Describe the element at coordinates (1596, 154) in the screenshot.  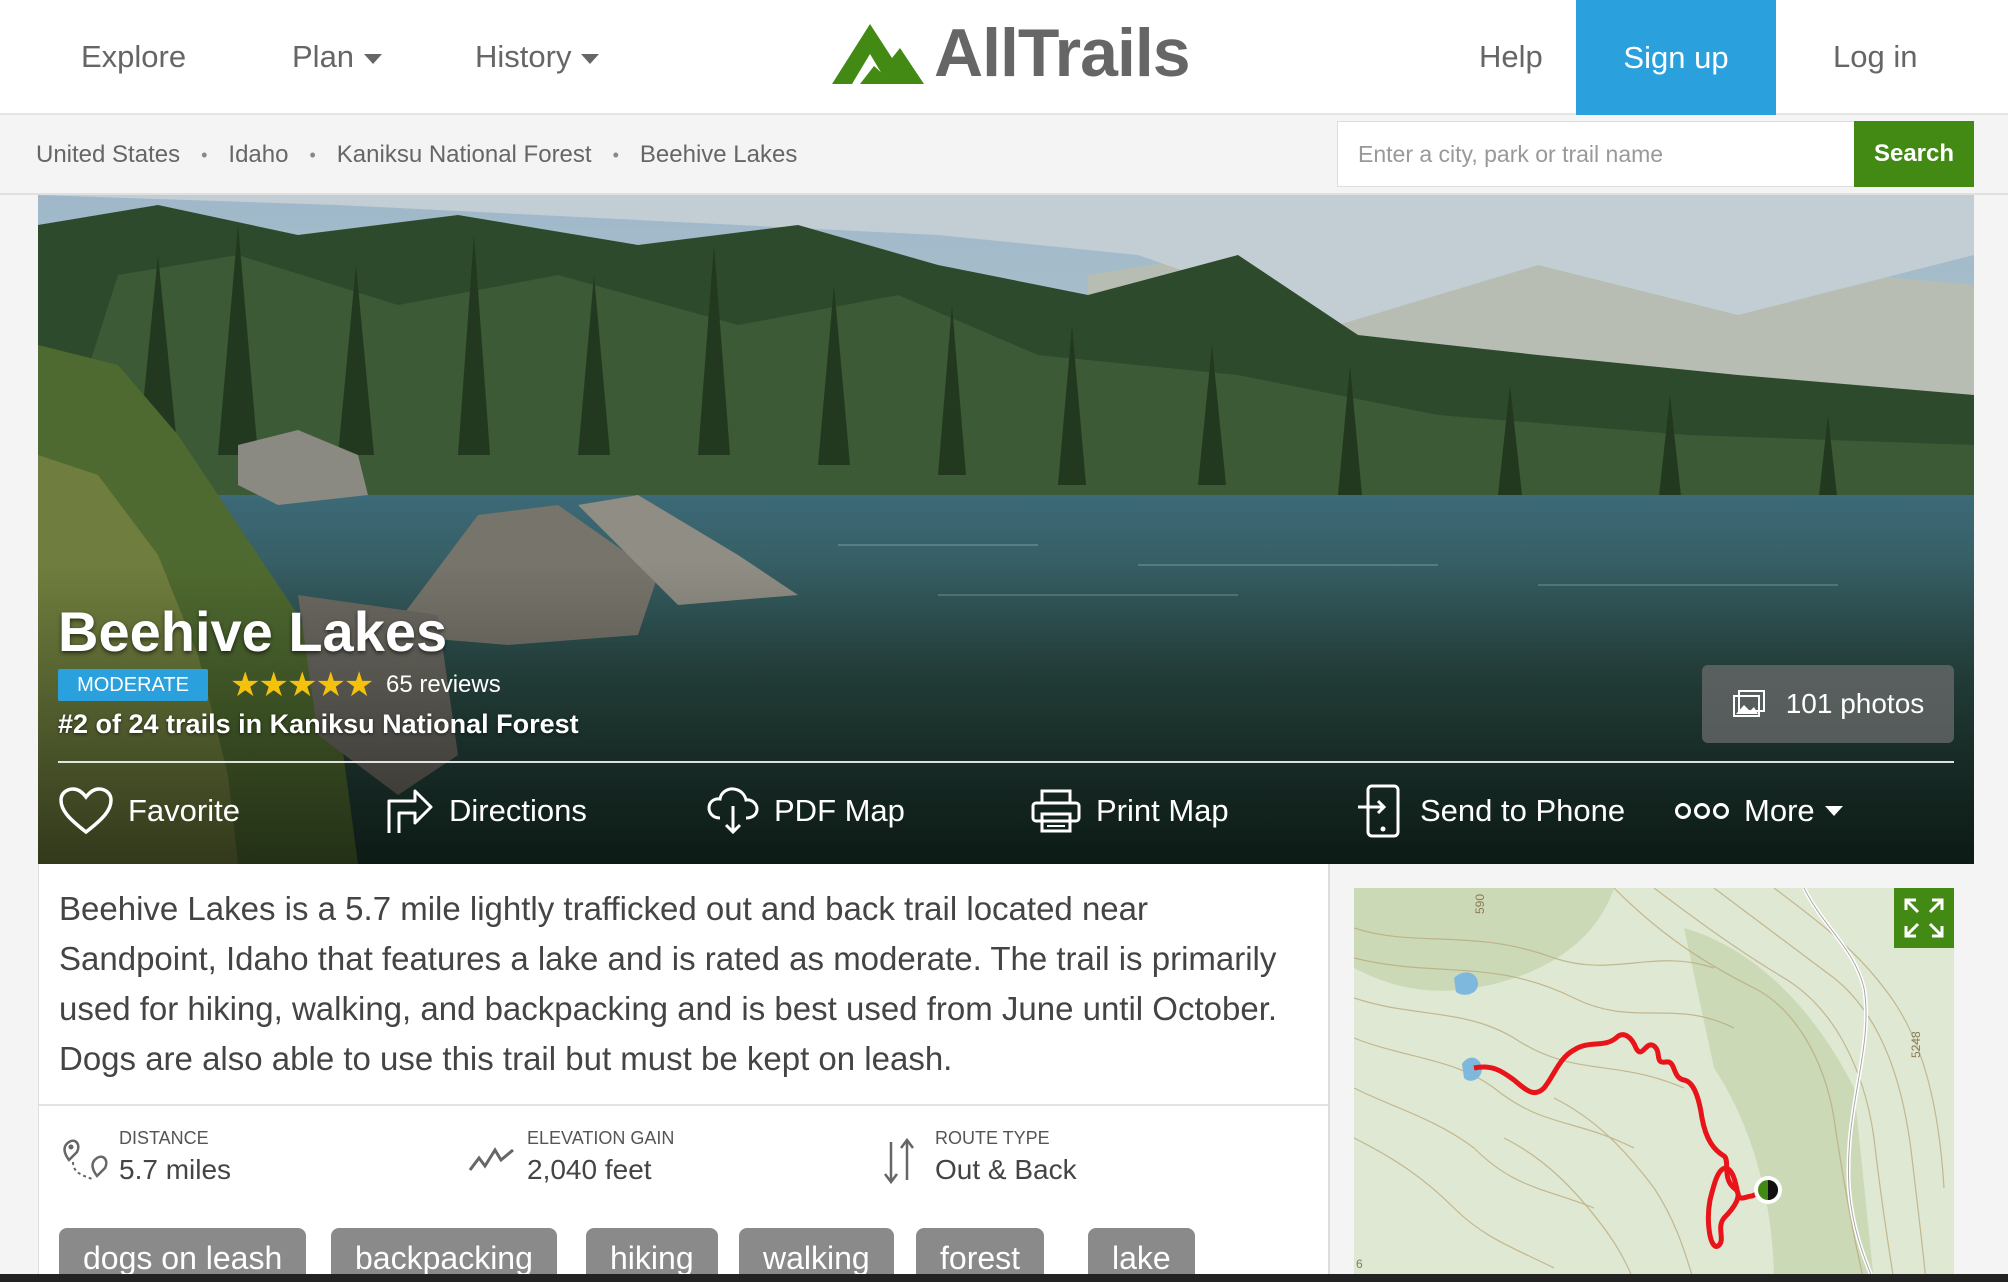
I see `search-input` at that location.